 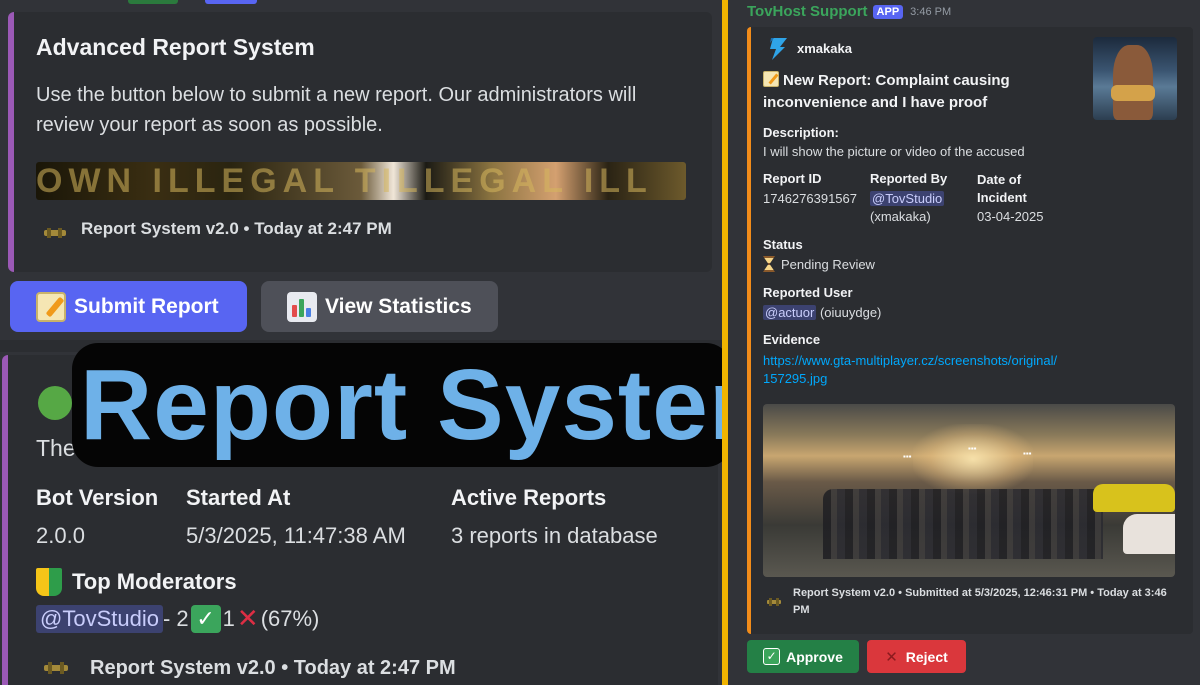 What do you see at coordinates (808, 292) in the screenshot?
I see `reported-user-label: Reported User` at bounding box center [808, 292].